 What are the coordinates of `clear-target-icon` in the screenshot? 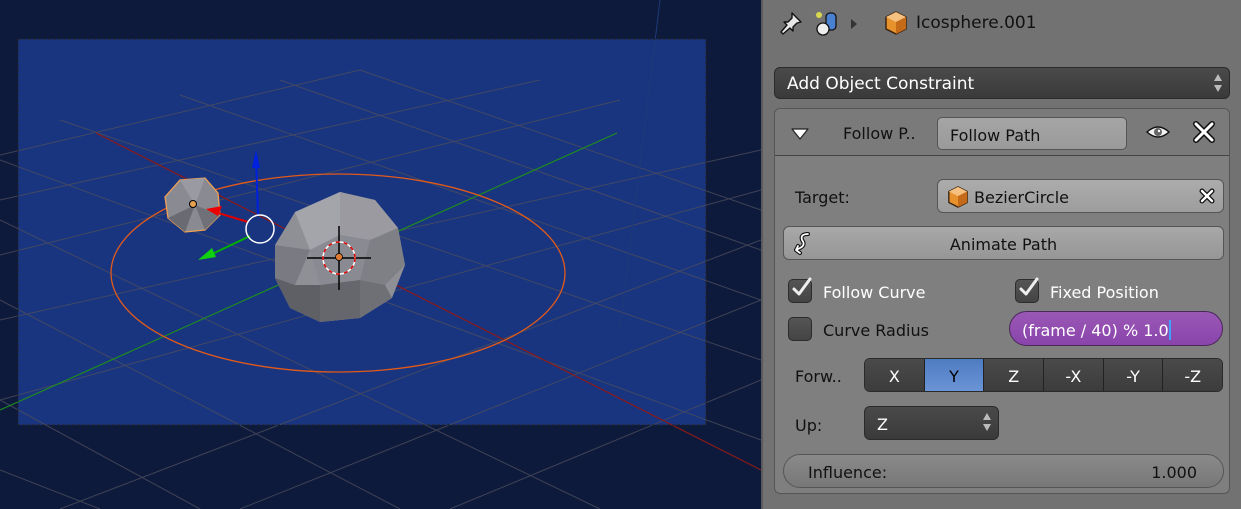 It's located at (1207, 196).